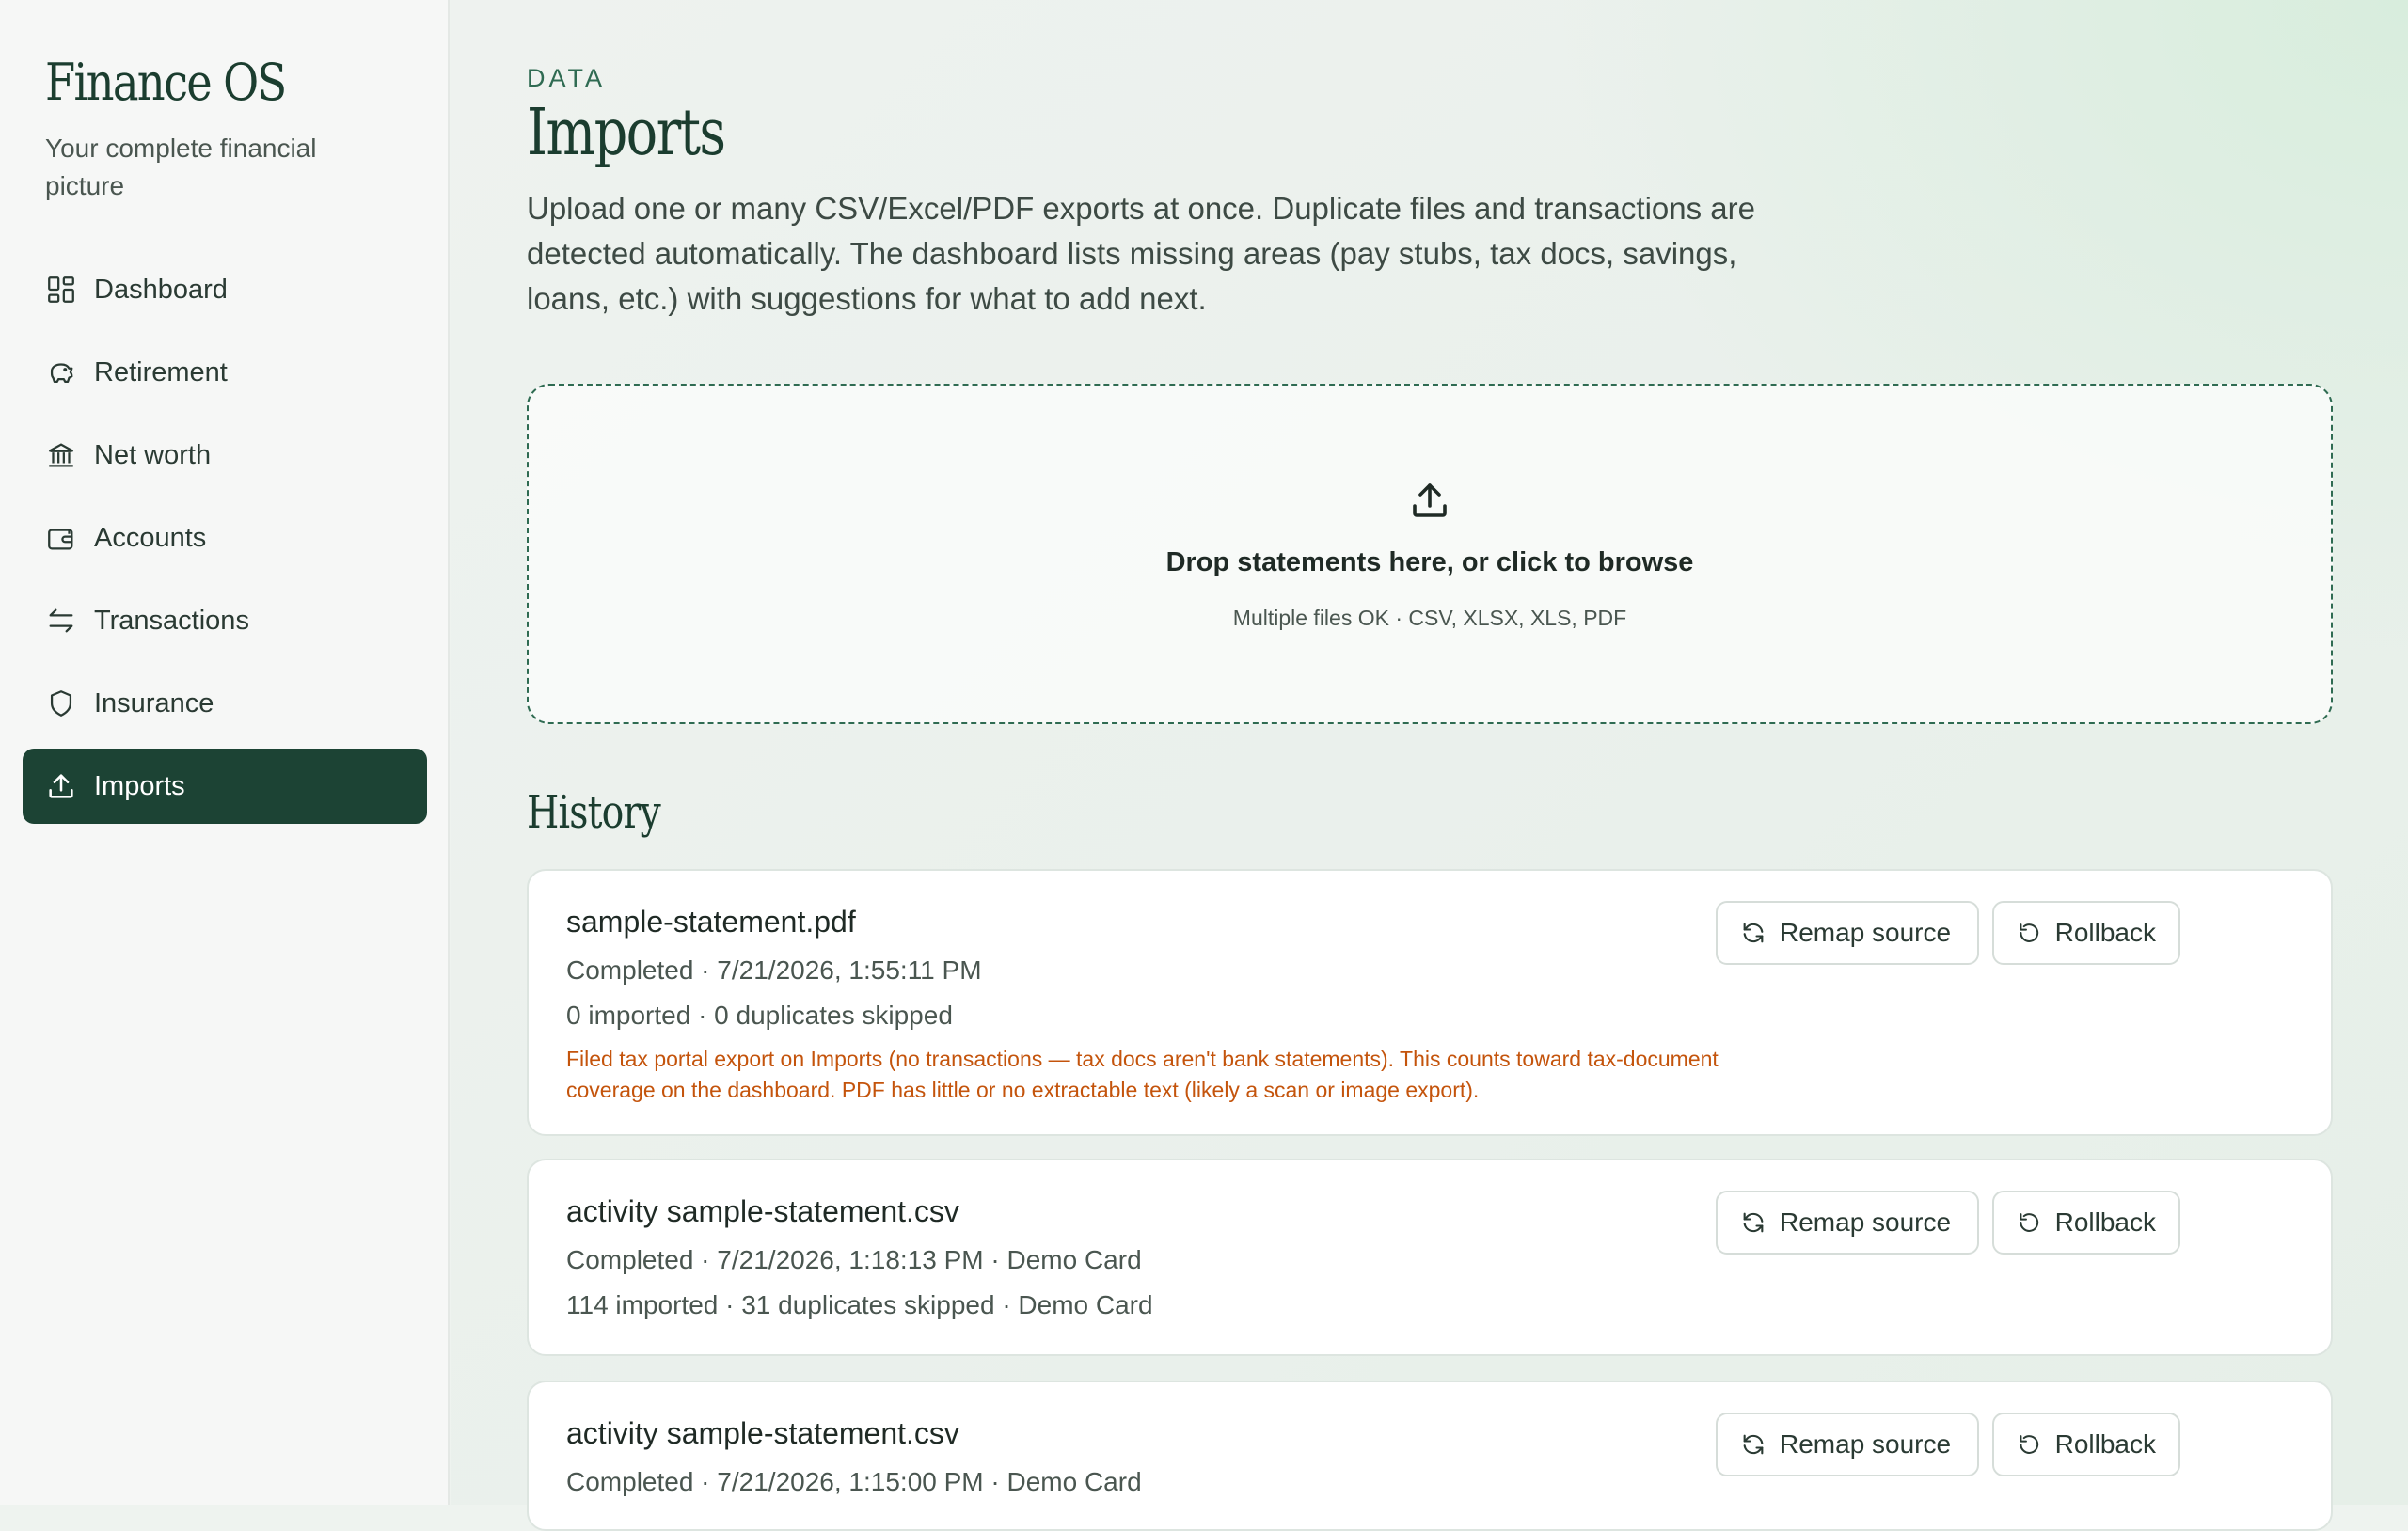 The height and width of the screenshot is (1531, 2408). What do you see at coordinates (61, 538) in the screenshot?
I see `wallet-icon` at bounding box center [61, 538].